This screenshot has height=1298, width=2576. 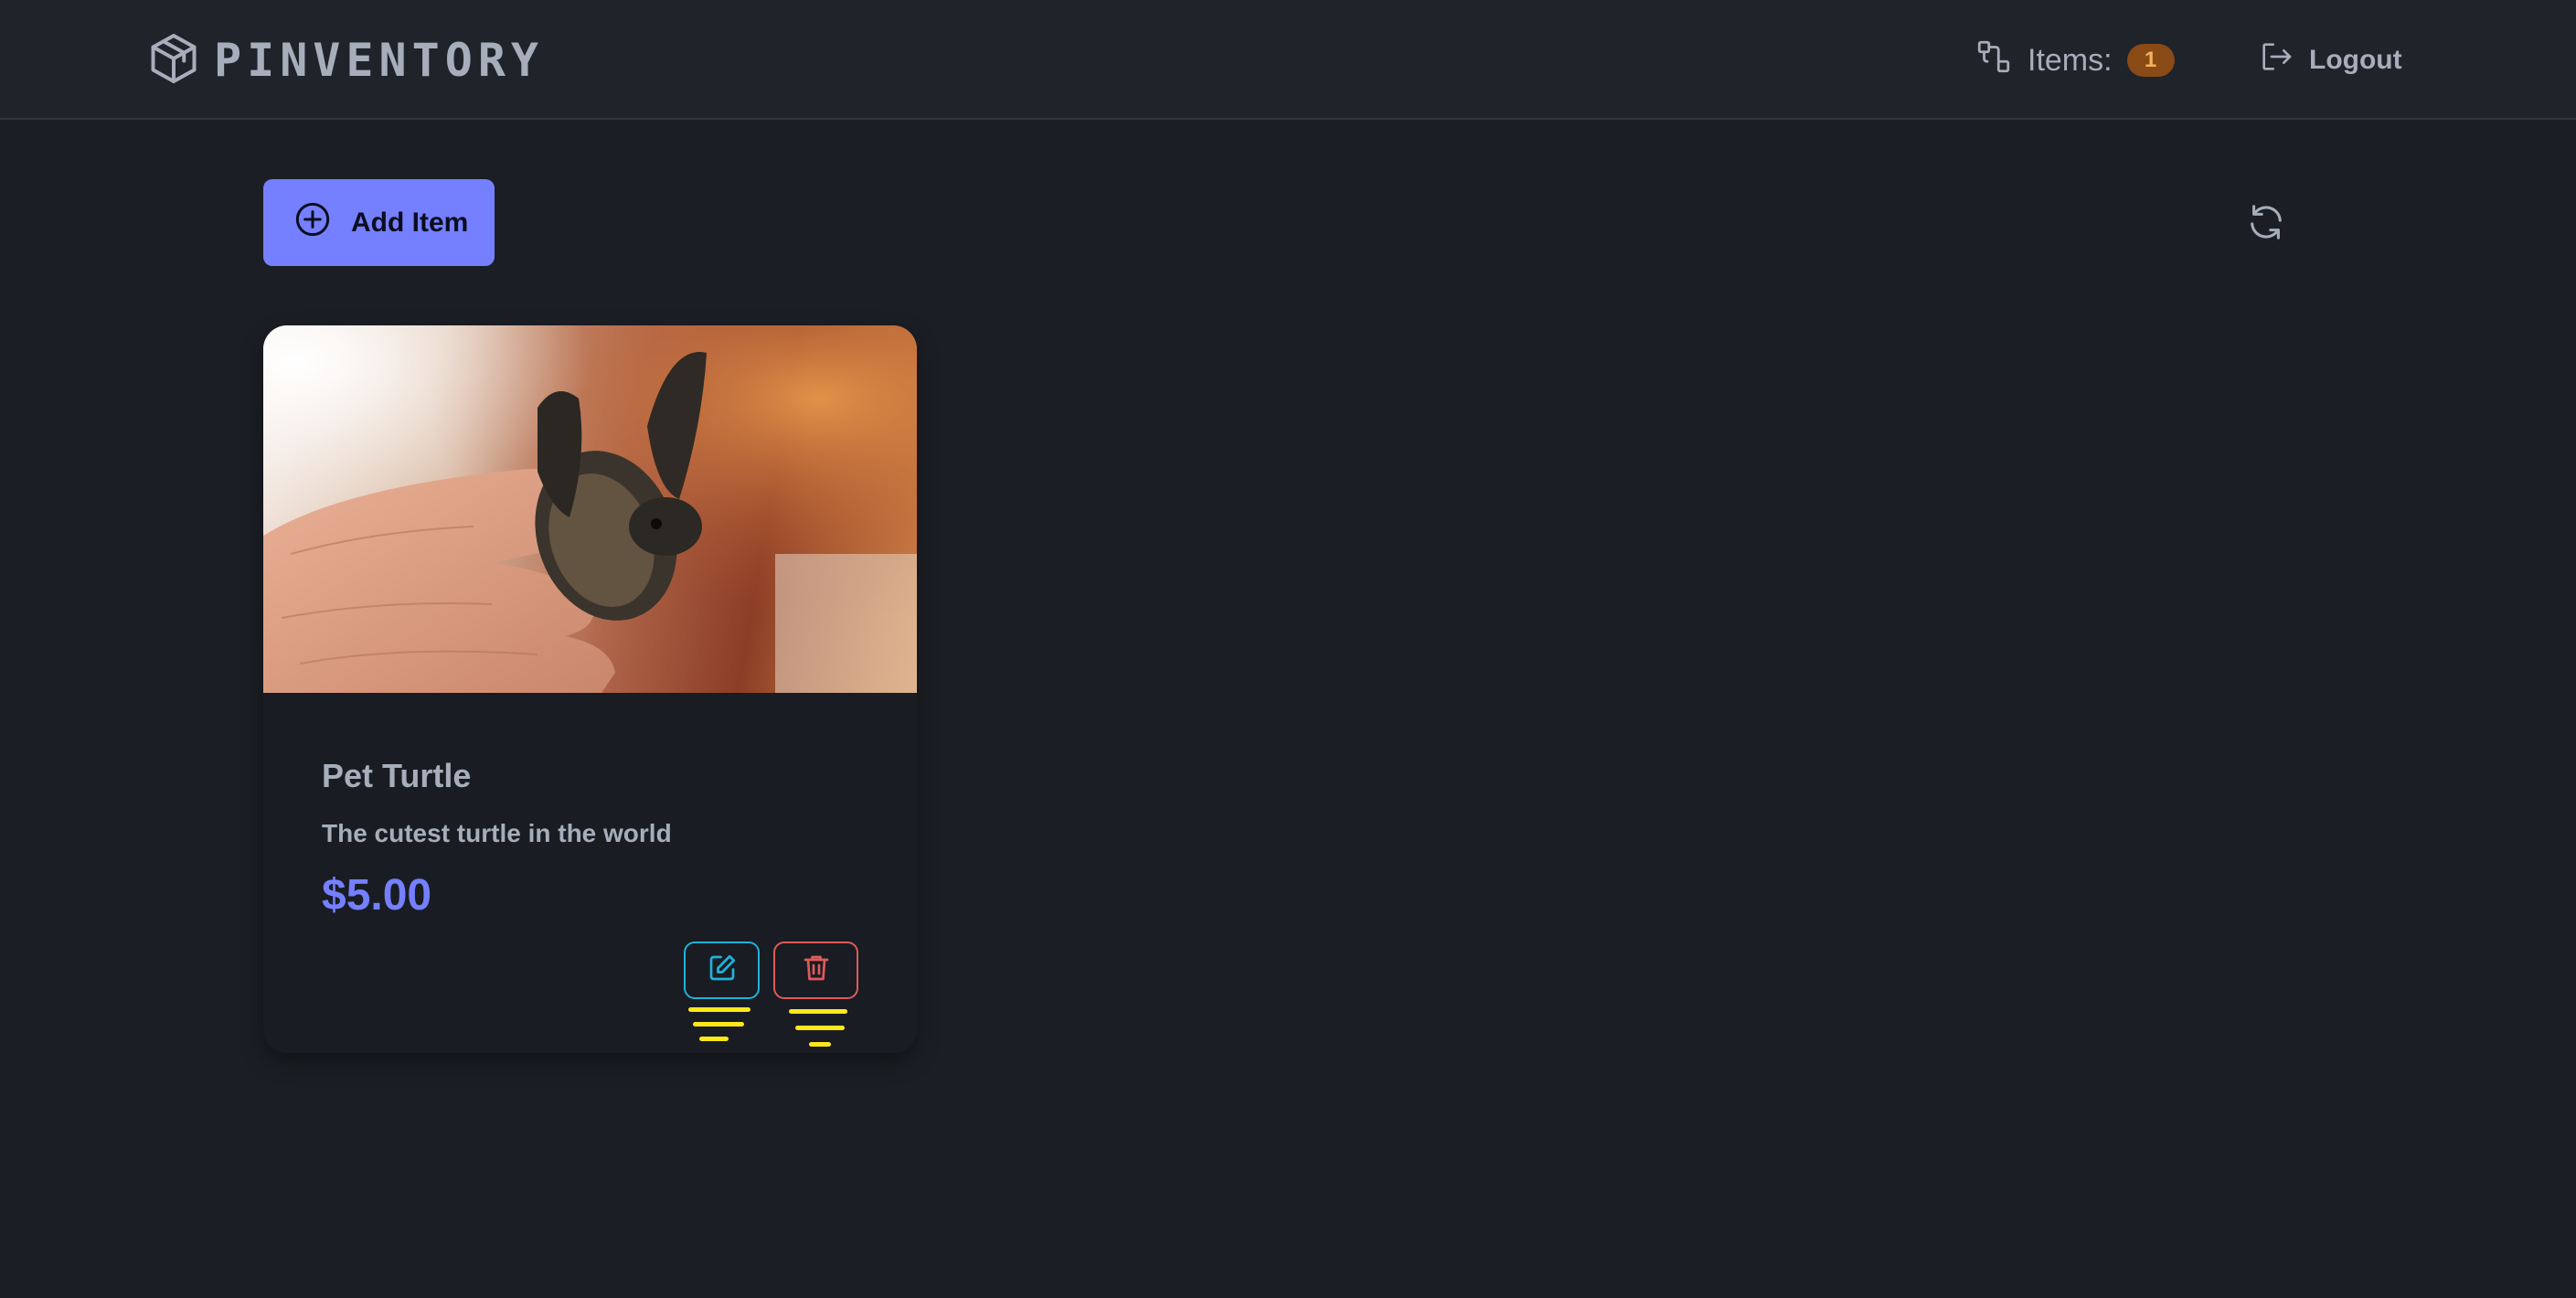 I want to click on item-image, so click(x=590, y=509).